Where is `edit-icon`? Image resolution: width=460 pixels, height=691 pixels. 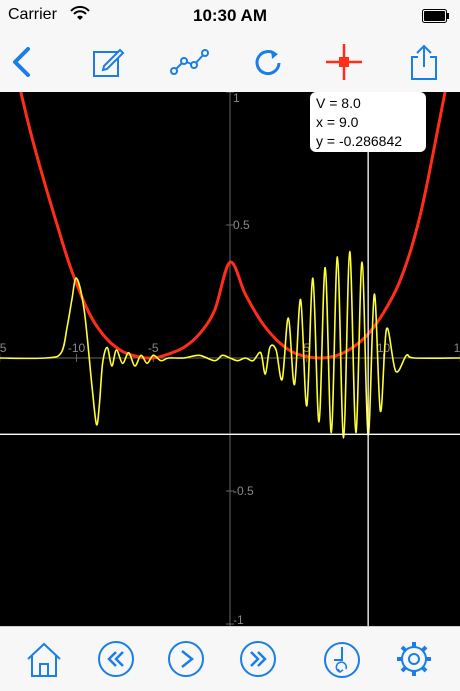
edit-icon is located at coordinates (109, 62).